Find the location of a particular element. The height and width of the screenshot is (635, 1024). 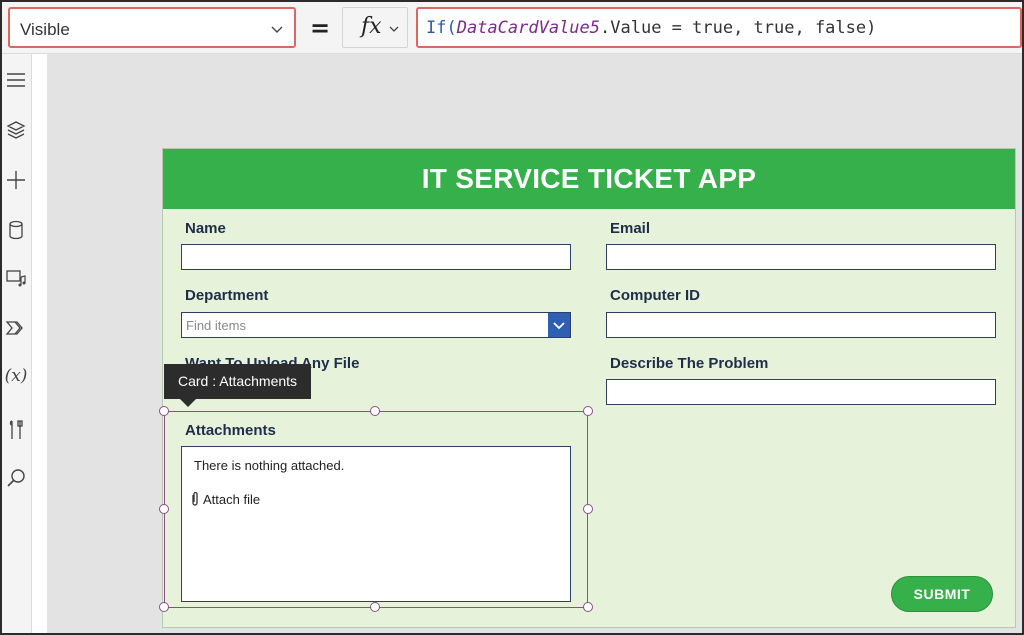

resize-handle-bottom-left is located at coordinates (164, 607).